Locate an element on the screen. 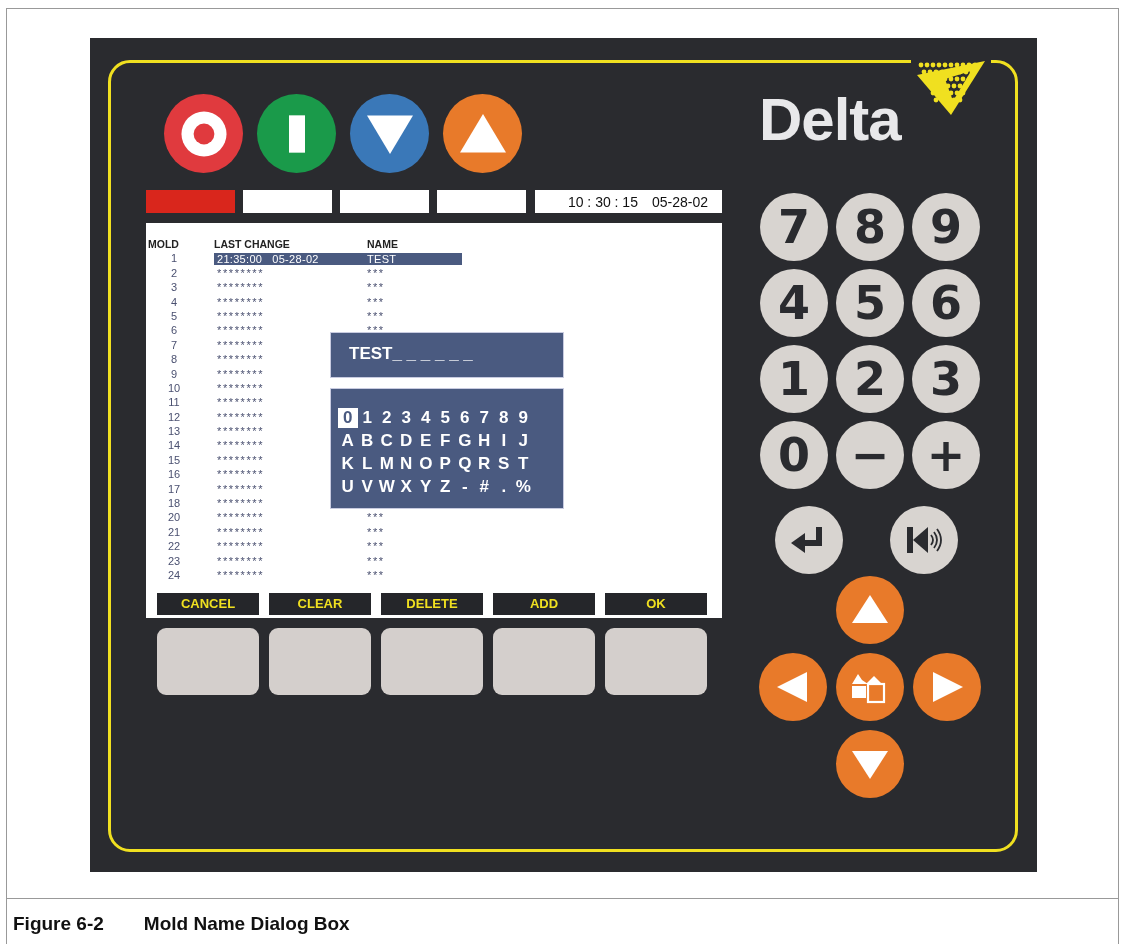 This screenshot has height=944, width=1125. character-key: R is located at coordinates (484, 464).